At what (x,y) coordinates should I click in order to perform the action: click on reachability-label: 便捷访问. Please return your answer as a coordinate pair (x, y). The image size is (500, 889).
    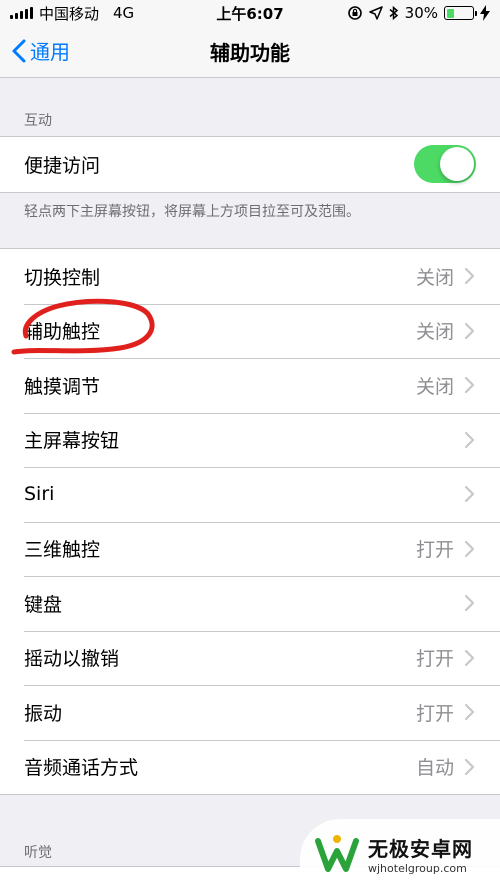
    Looking at the image, I should click on (62, 165).